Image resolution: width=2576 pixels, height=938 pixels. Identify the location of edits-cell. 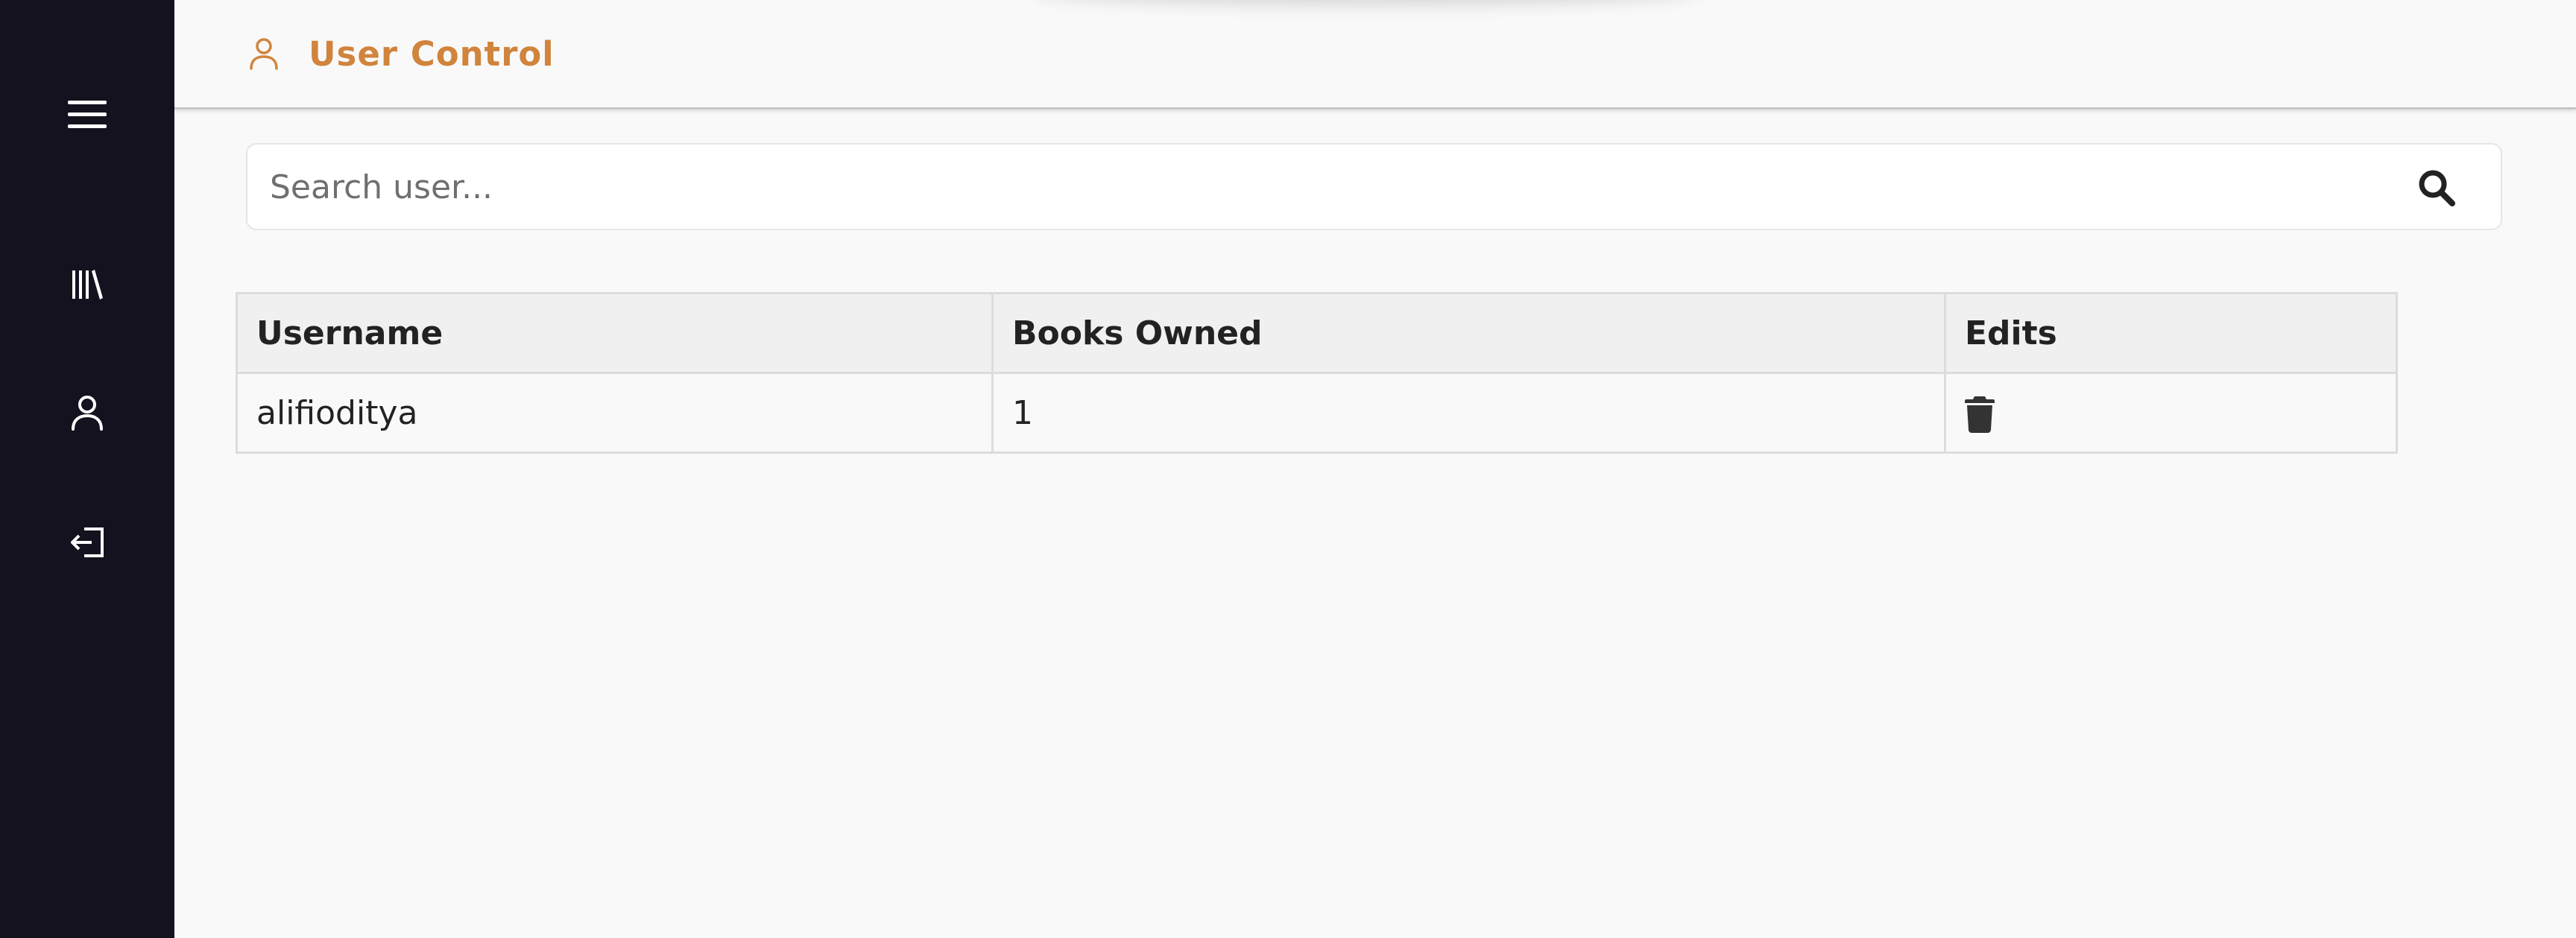
(2171, 413).